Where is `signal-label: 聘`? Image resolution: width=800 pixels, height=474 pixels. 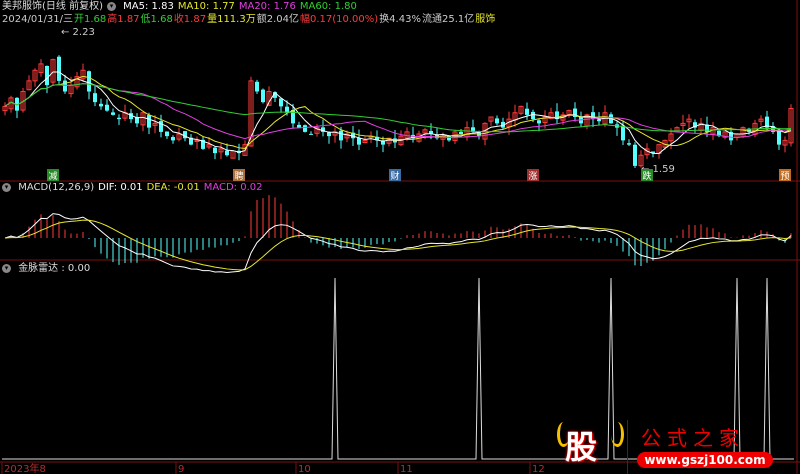
signal-label: 聘 is located at coordinates (238, 176).